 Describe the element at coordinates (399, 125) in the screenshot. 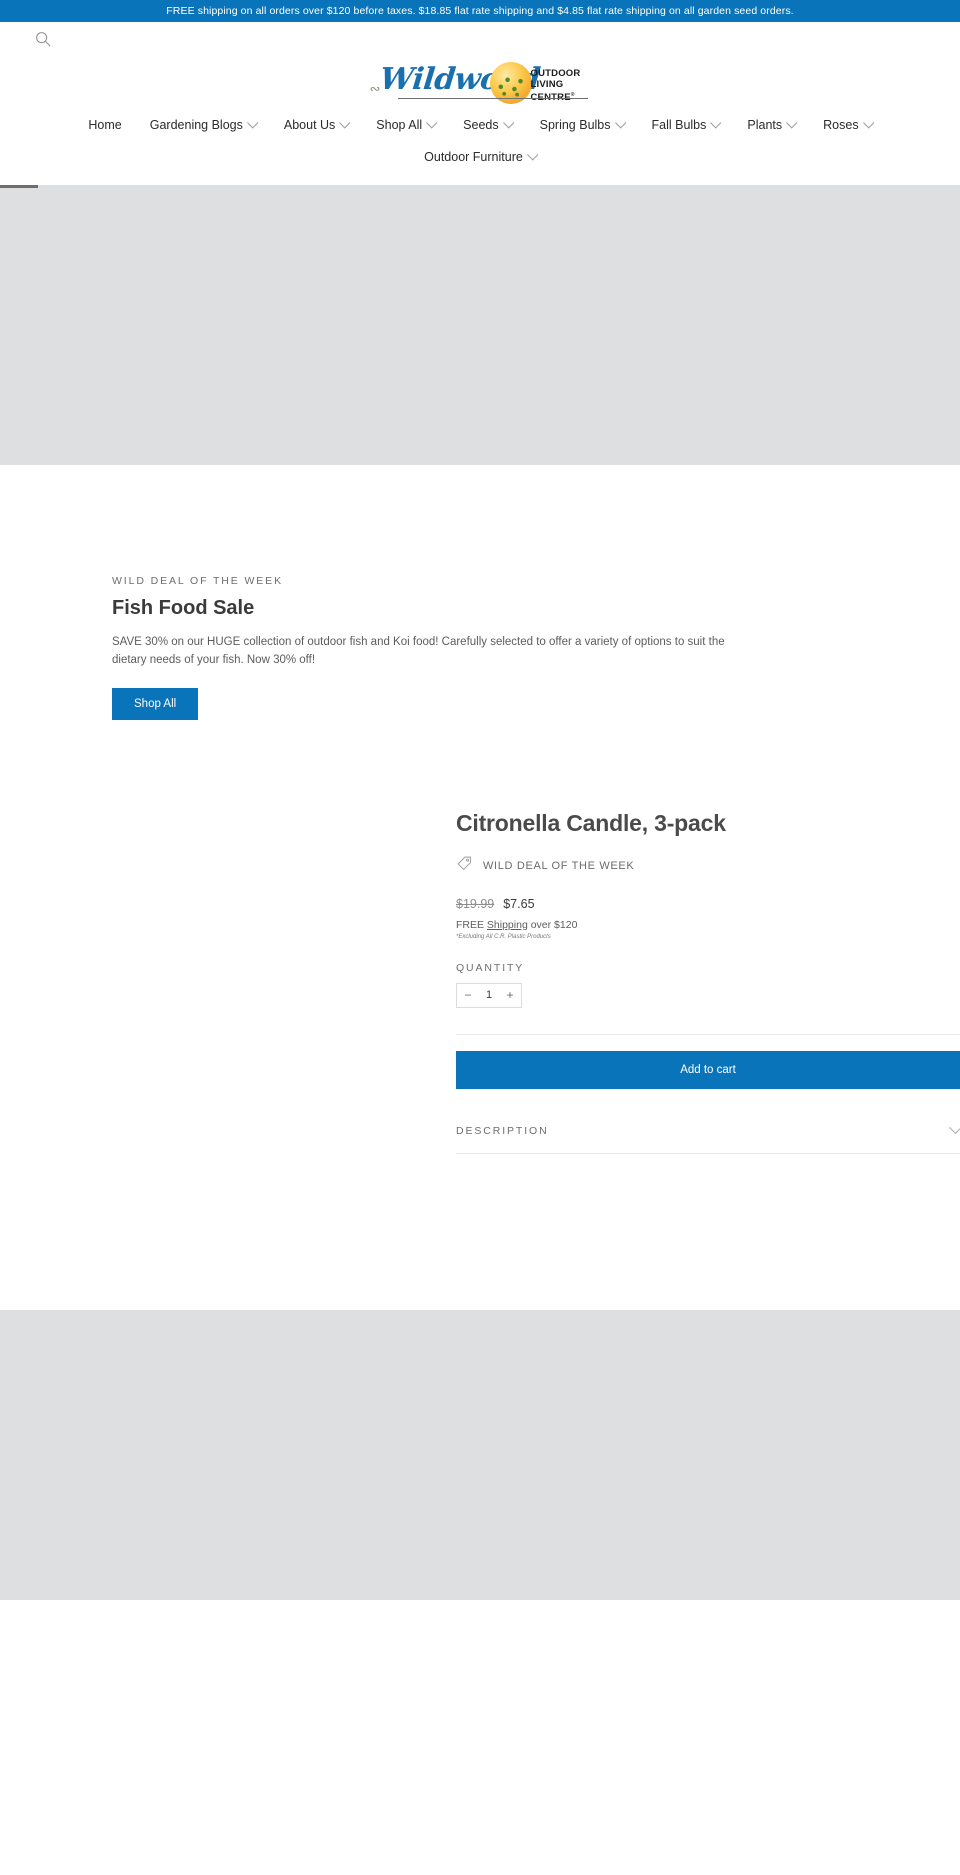

I see `nav-label: Shop All` at that location.